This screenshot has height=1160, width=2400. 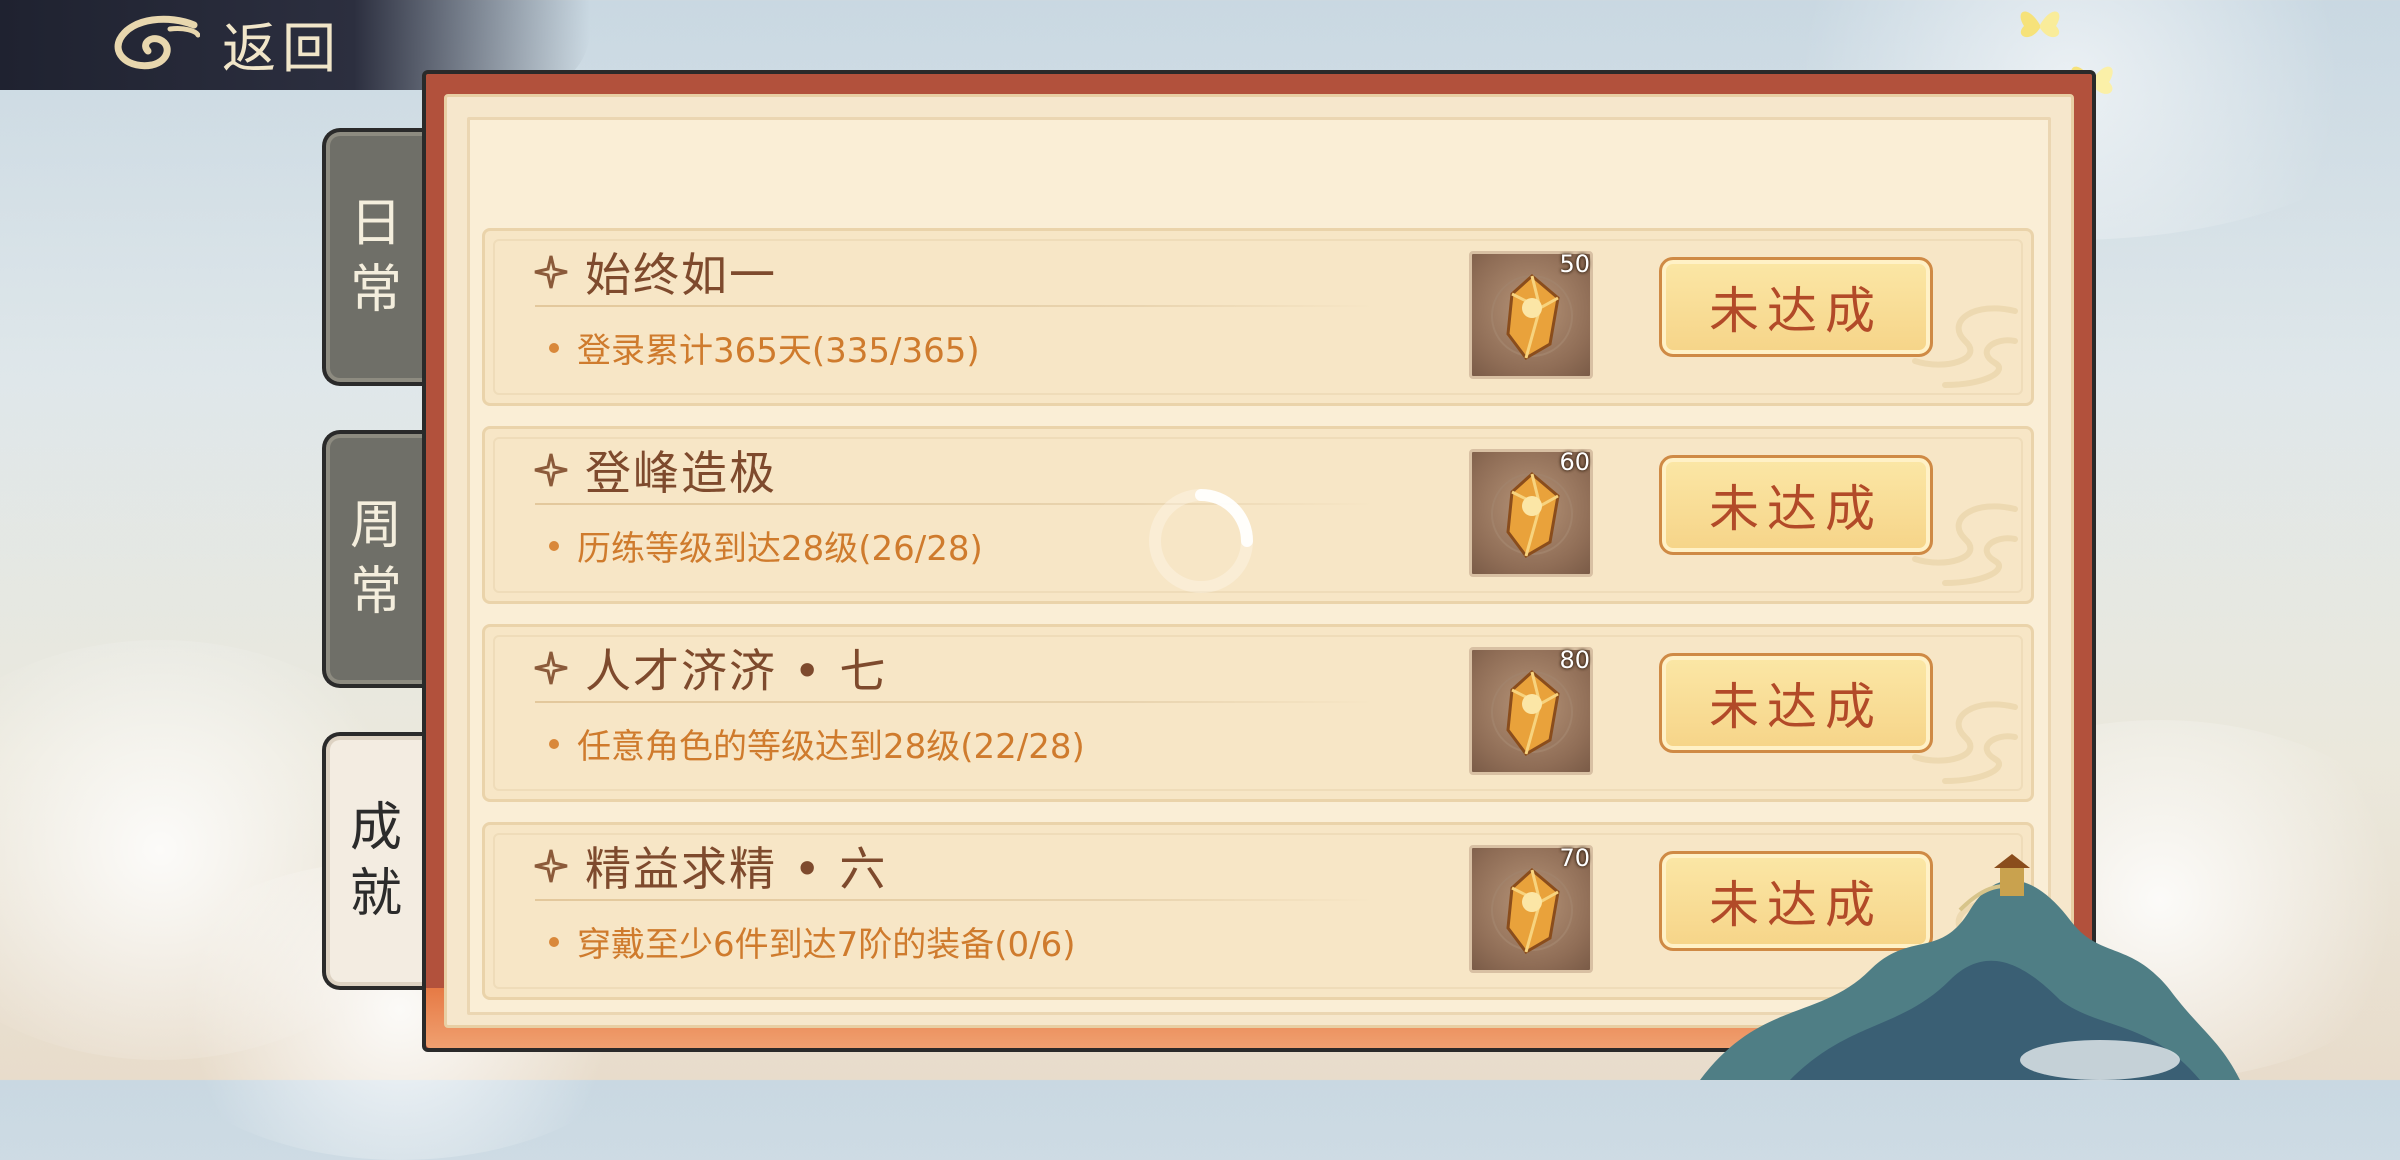 What do you see at coordinates (780, 549) in the screenshot?
I see `achievement-description: 历练等级到达28级(26/28)` at bounding box center [780, 549].